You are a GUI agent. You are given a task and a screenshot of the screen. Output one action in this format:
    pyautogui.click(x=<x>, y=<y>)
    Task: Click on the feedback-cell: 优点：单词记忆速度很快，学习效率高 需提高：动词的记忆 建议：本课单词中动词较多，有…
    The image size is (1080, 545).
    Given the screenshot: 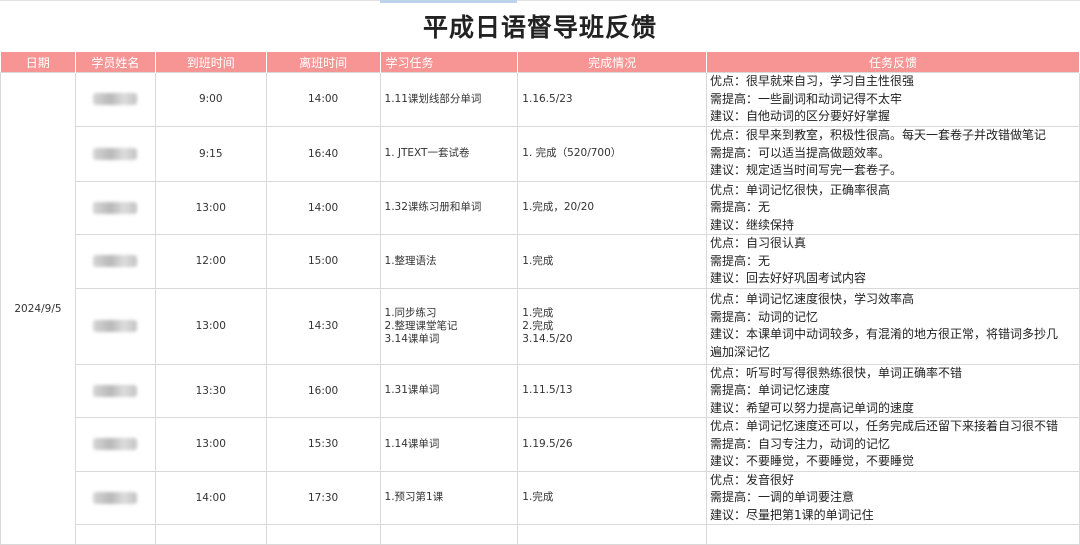 What is the action you would take?
    pyautogui.click(x=893, y=326)
    